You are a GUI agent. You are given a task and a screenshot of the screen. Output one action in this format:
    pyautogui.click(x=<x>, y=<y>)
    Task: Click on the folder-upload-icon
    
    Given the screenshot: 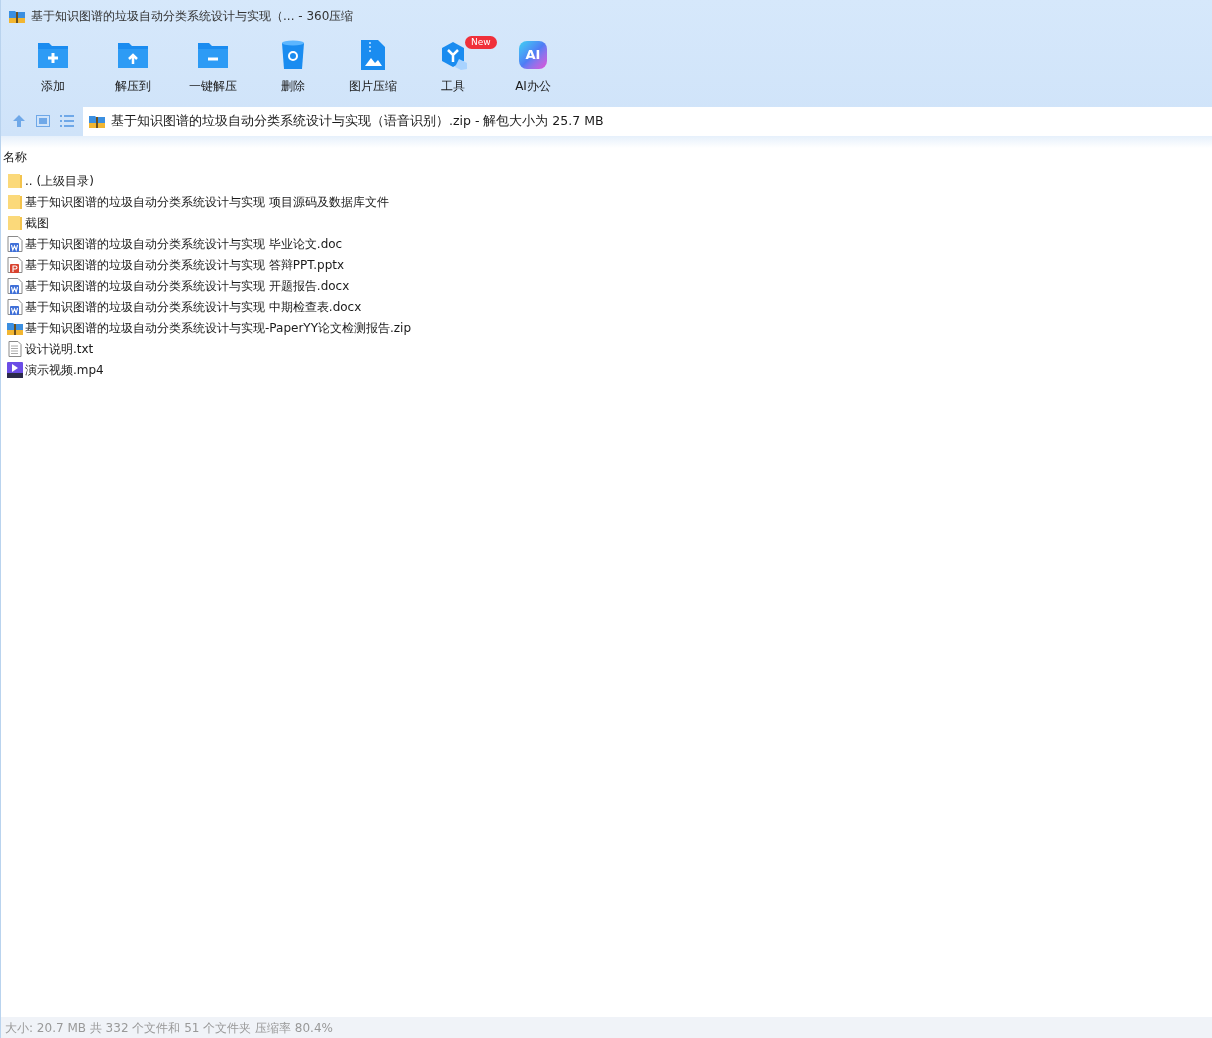 What is the action you would take?
    pyautogui.click(x=133, y=55)
    